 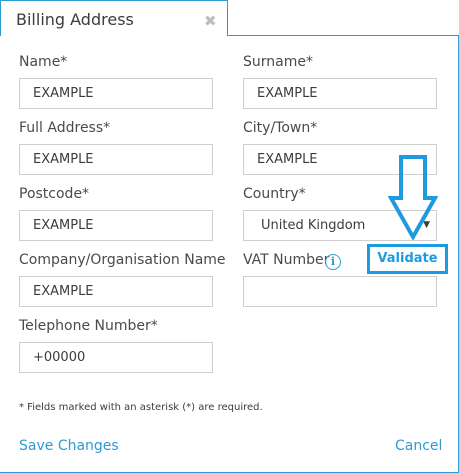 I want to click on billing-address-tab: Billing Address ✖, so click(x=114, y=18).